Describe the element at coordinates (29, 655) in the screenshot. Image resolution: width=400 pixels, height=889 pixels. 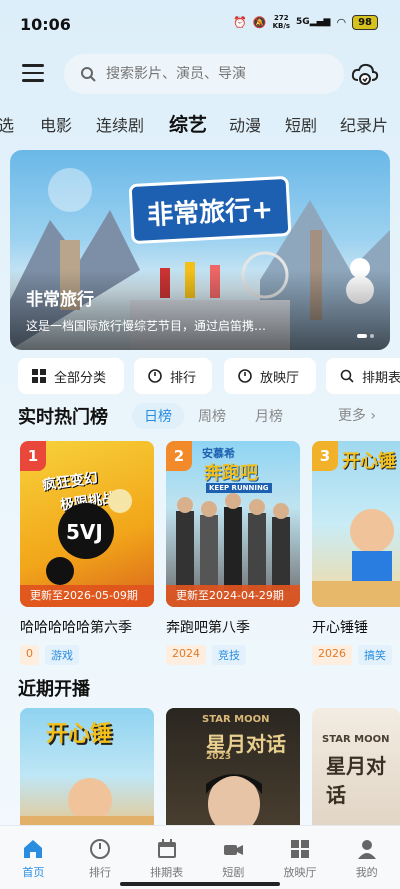
I see `year-tag: 0` at that location.